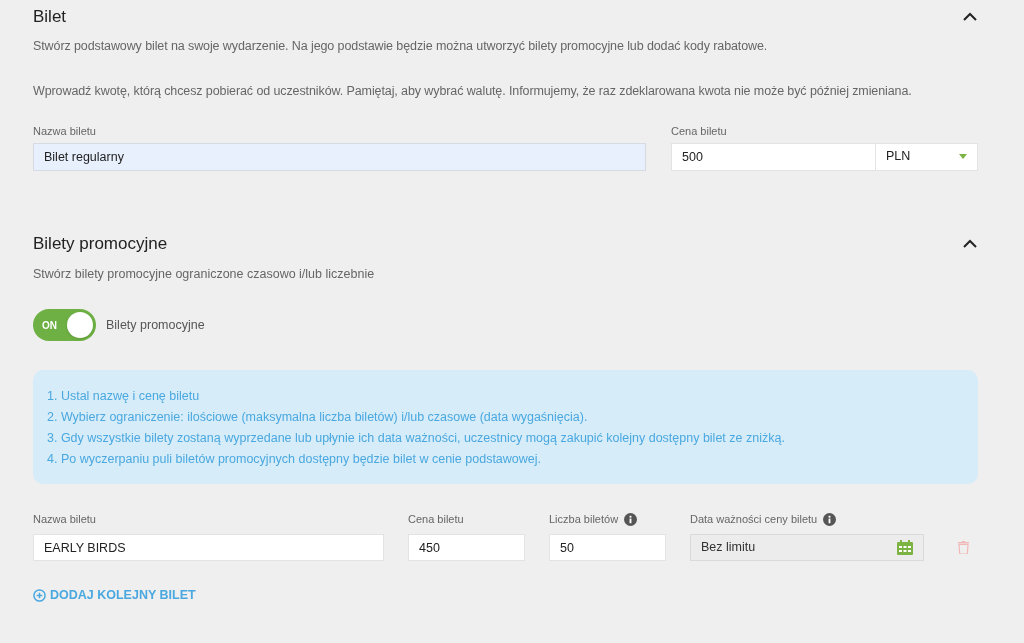 This screenshot has height=643, width=1024. I want to click on info-step: 1. Ustal nazwę i cenę biletu, so click(505, 397).